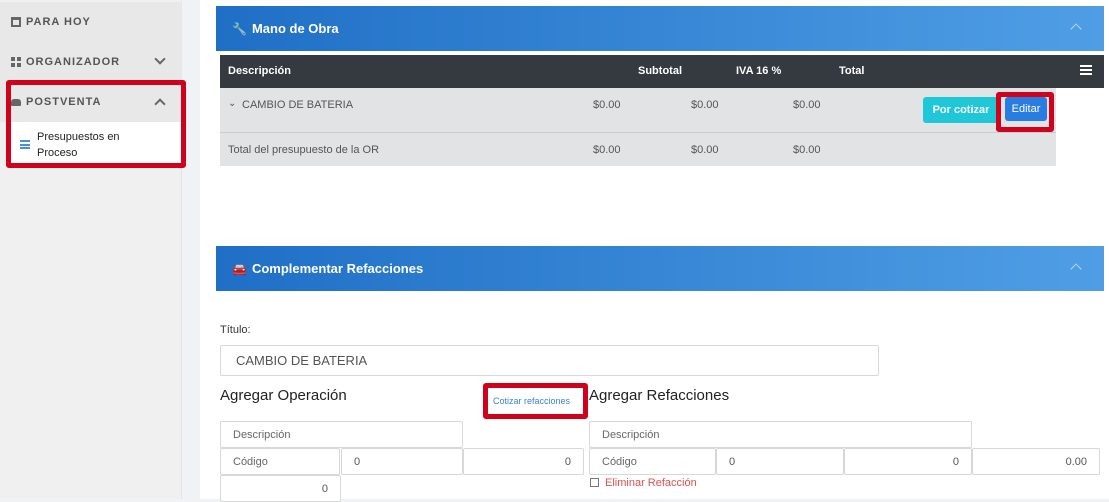 The height and width of the screenshot is (502, 1109). Describe the element at coordinates (295, 28) in the screenshot. I see `mano-obra-title: Mano de Obra` at that location.